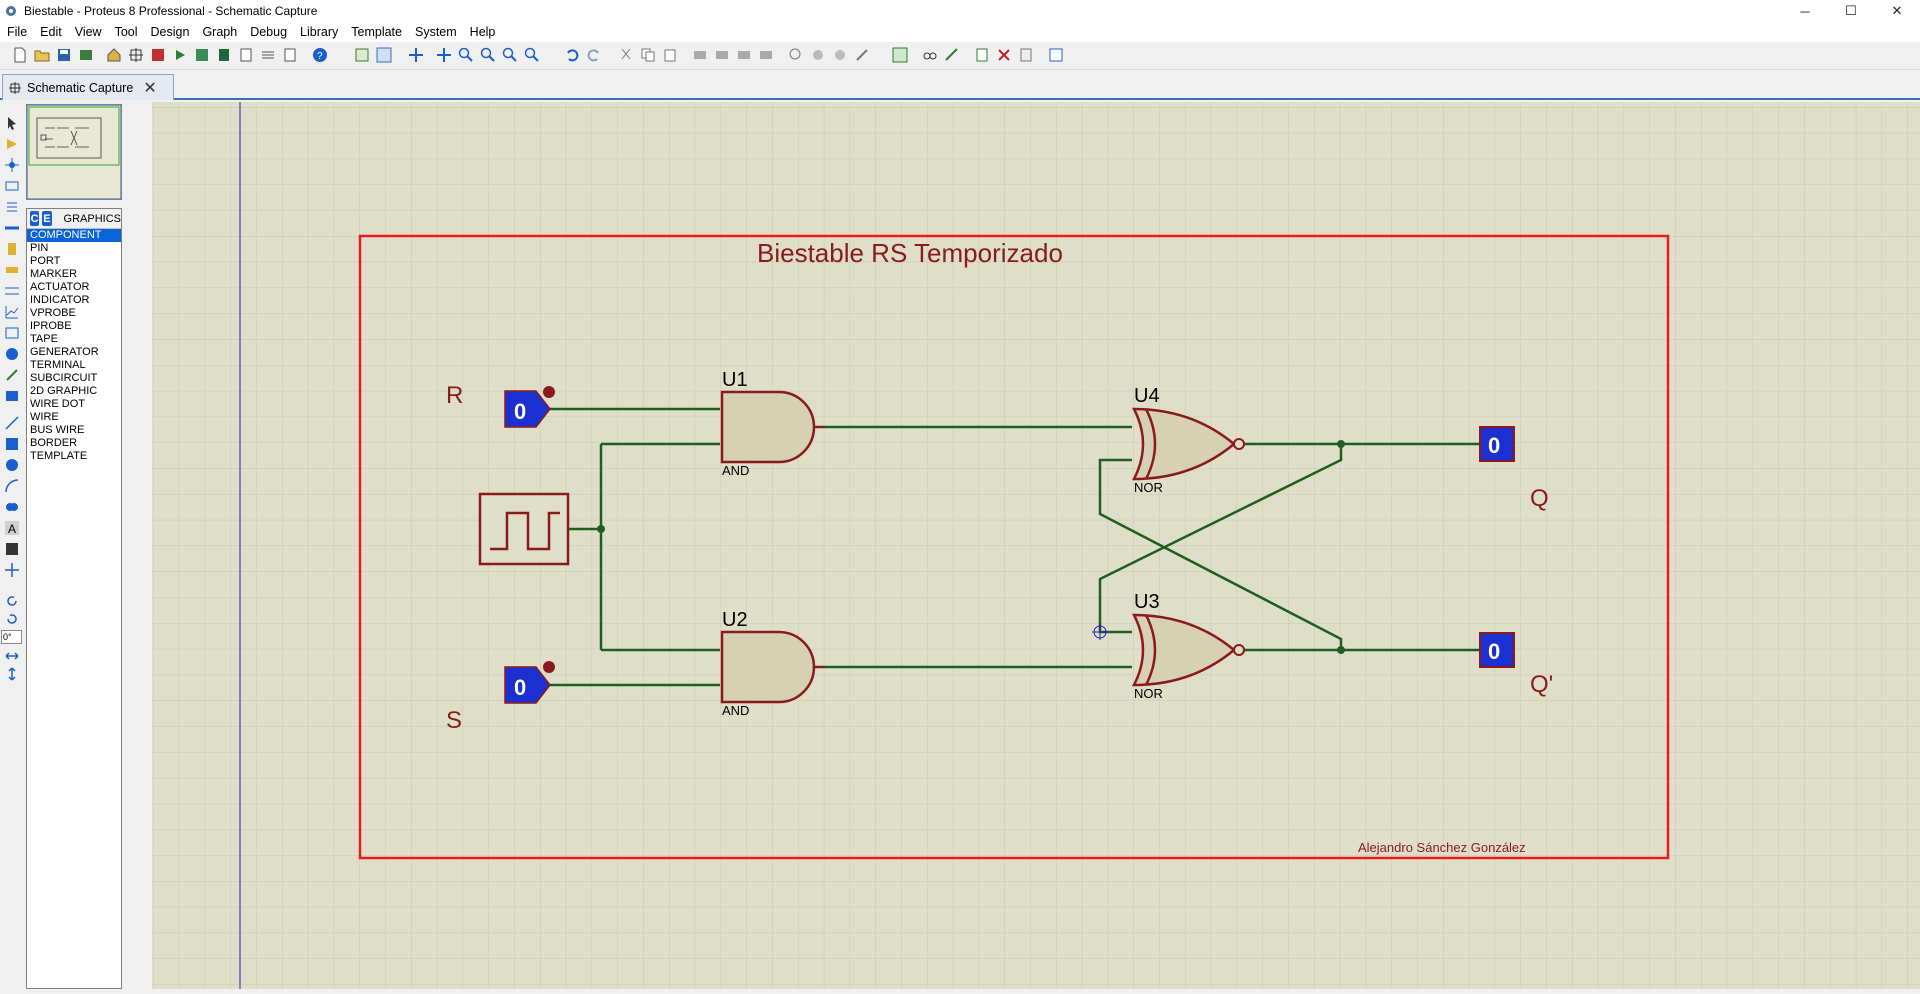 The width and height of the screenshot is (1920, 994). Describe the element at coordinates (74, 326) in the screenshot. I see `list-item: IPROBE` at that location.